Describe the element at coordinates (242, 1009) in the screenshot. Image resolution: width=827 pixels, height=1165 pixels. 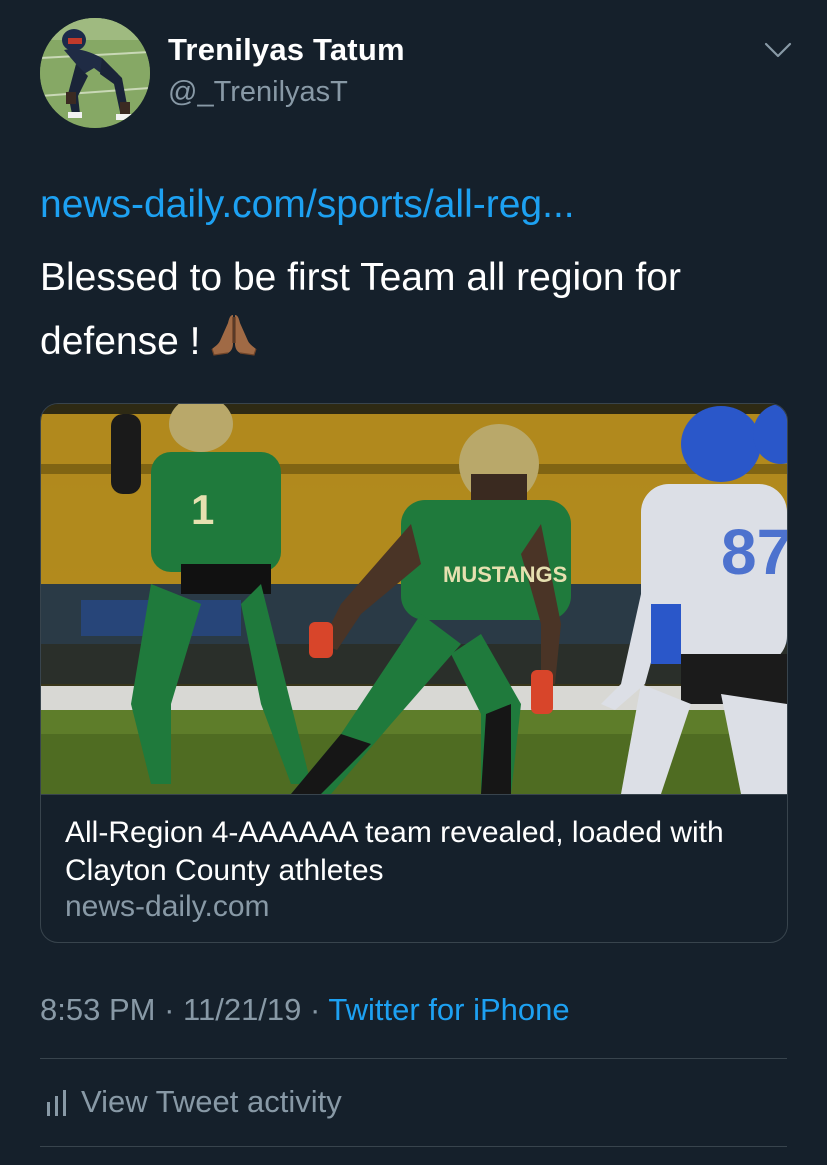
I see `tweet-date: 11/21/19` at that location.